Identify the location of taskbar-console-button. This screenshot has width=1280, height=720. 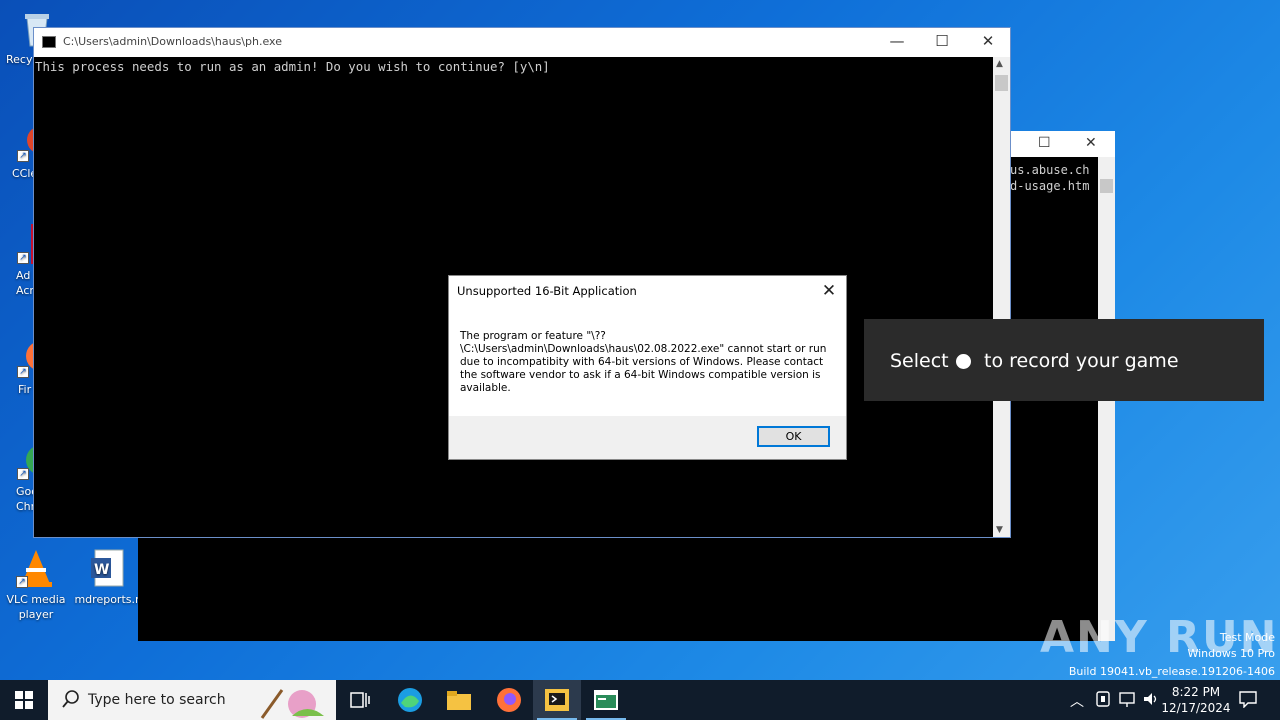
(557, 700).